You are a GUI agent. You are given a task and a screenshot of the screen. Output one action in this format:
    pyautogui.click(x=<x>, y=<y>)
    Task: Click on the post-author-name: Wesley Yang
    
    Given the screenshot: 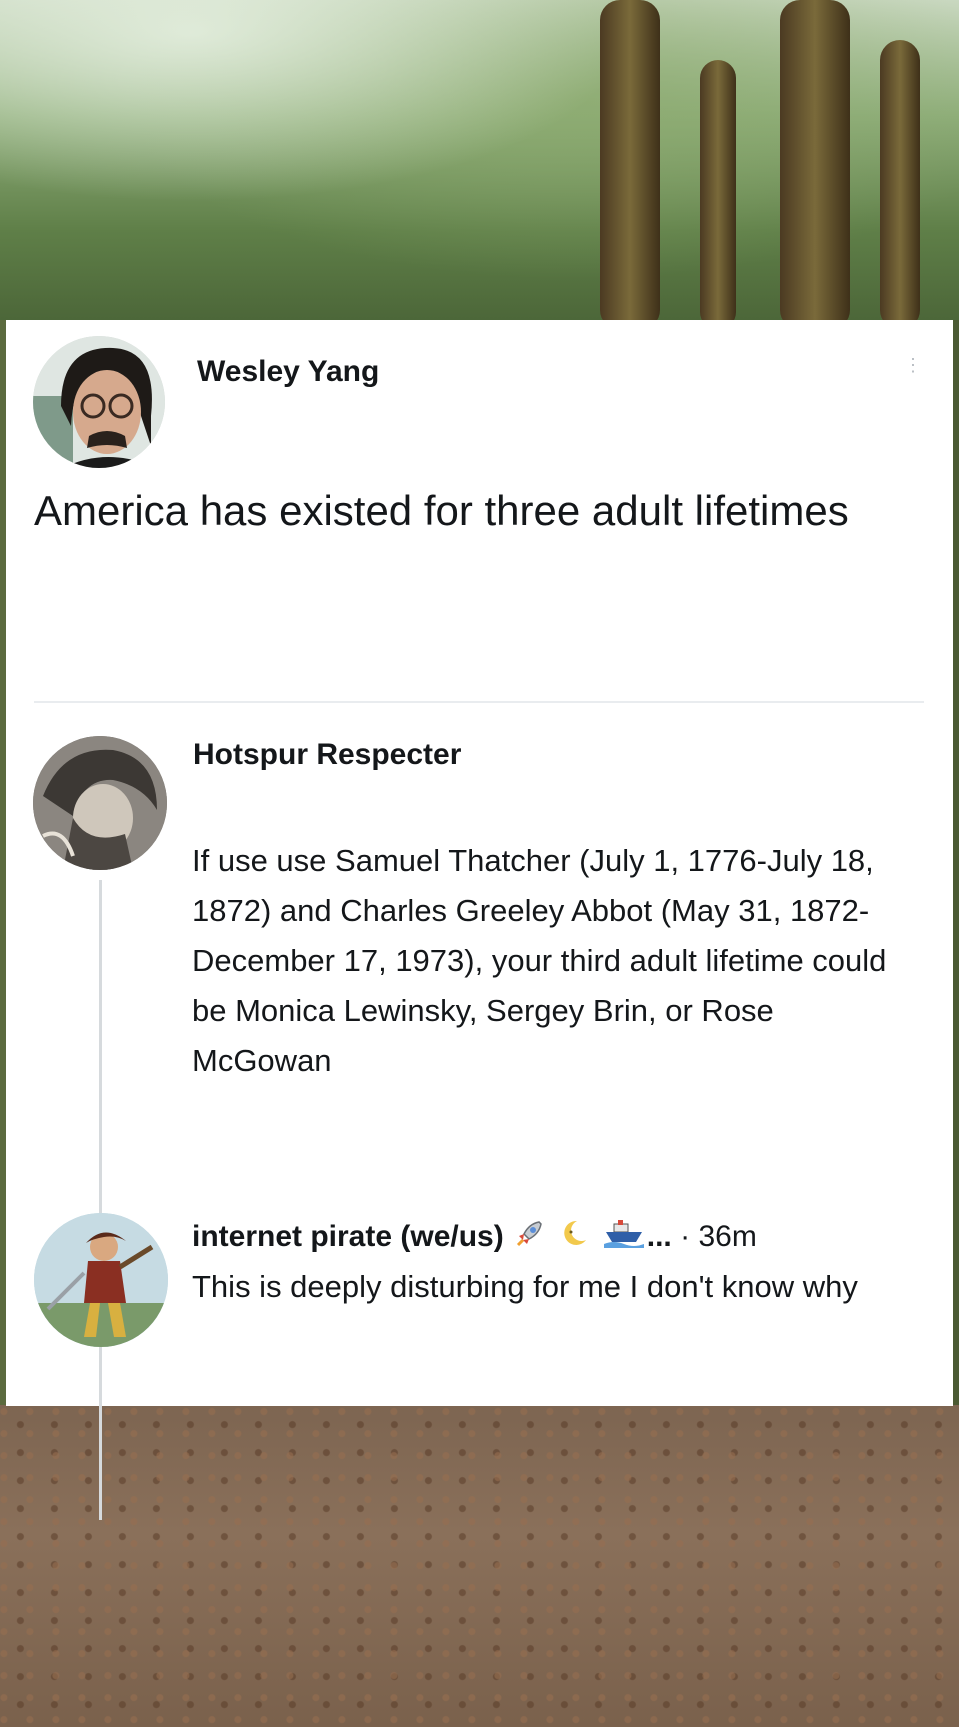 What is the action you would take?
    pyautogui.click(x=288, y=372)
    